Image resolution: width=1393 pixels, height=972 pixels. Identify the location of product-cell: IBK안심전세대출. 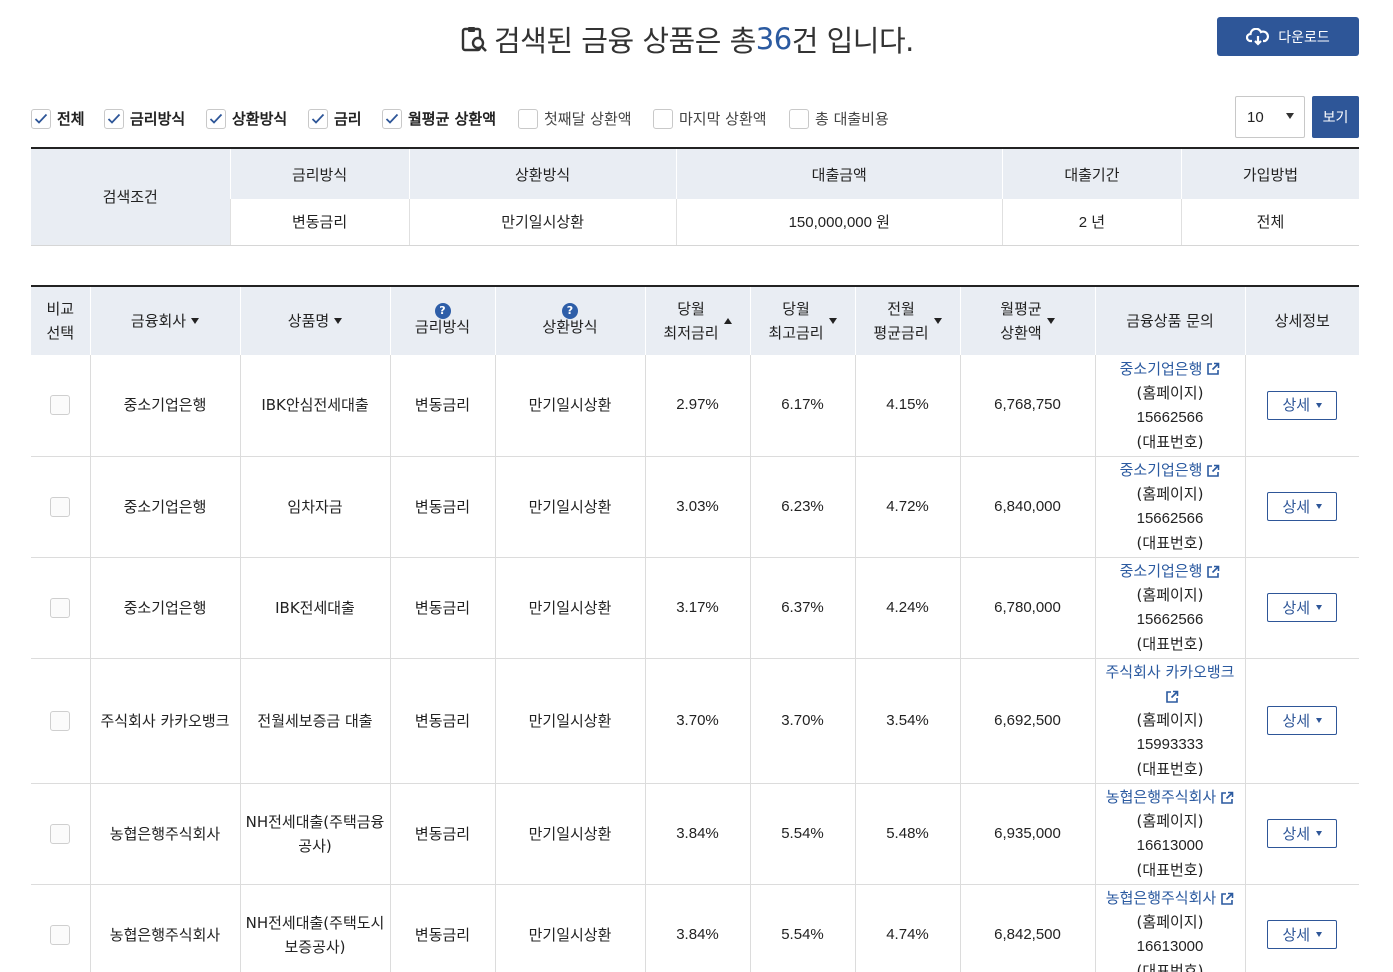
(314, 406).